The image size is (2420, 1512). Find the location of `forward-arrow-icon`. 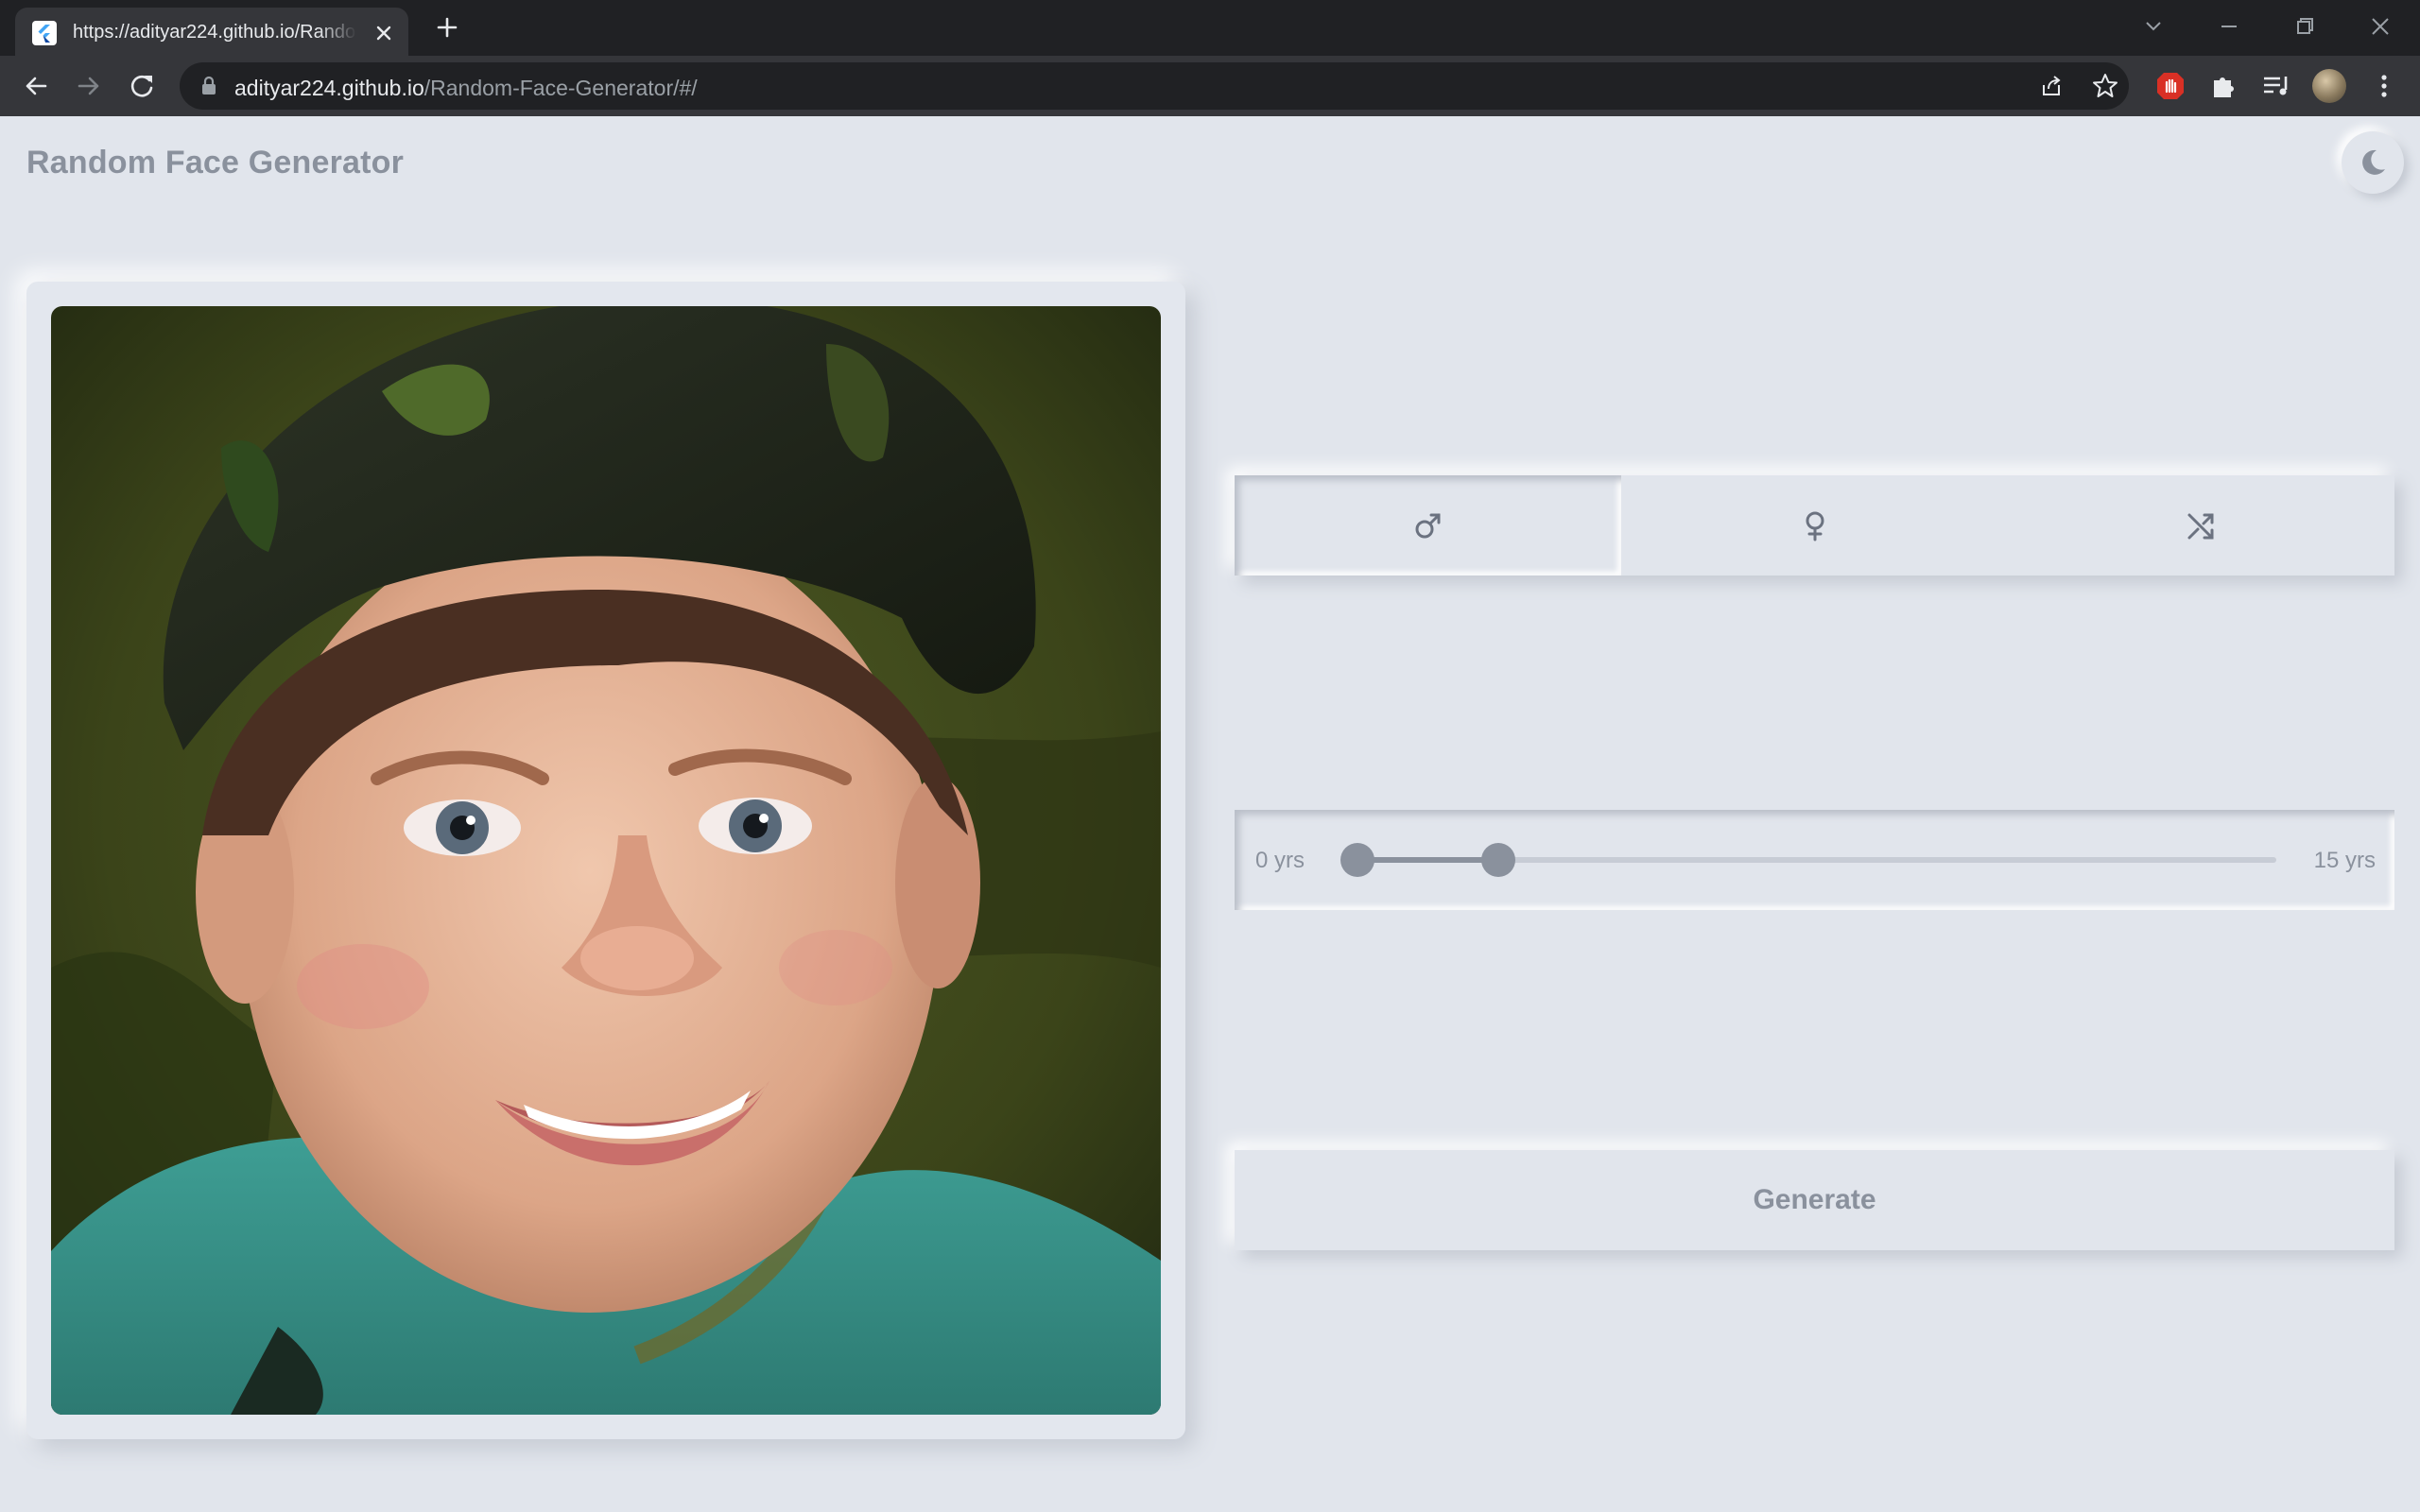

forward-arrow-icon is located at coordinates (89, 86).